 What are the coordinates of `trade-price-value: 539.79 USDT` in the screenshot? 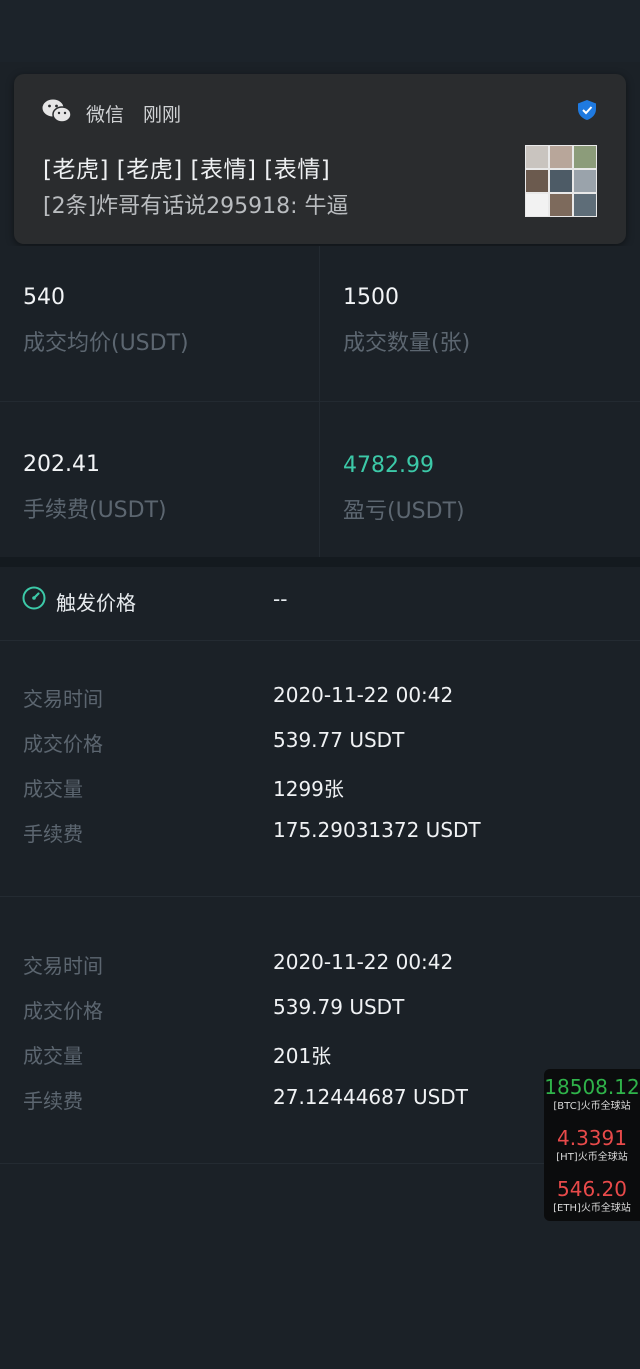 It's located at (339, 1007).